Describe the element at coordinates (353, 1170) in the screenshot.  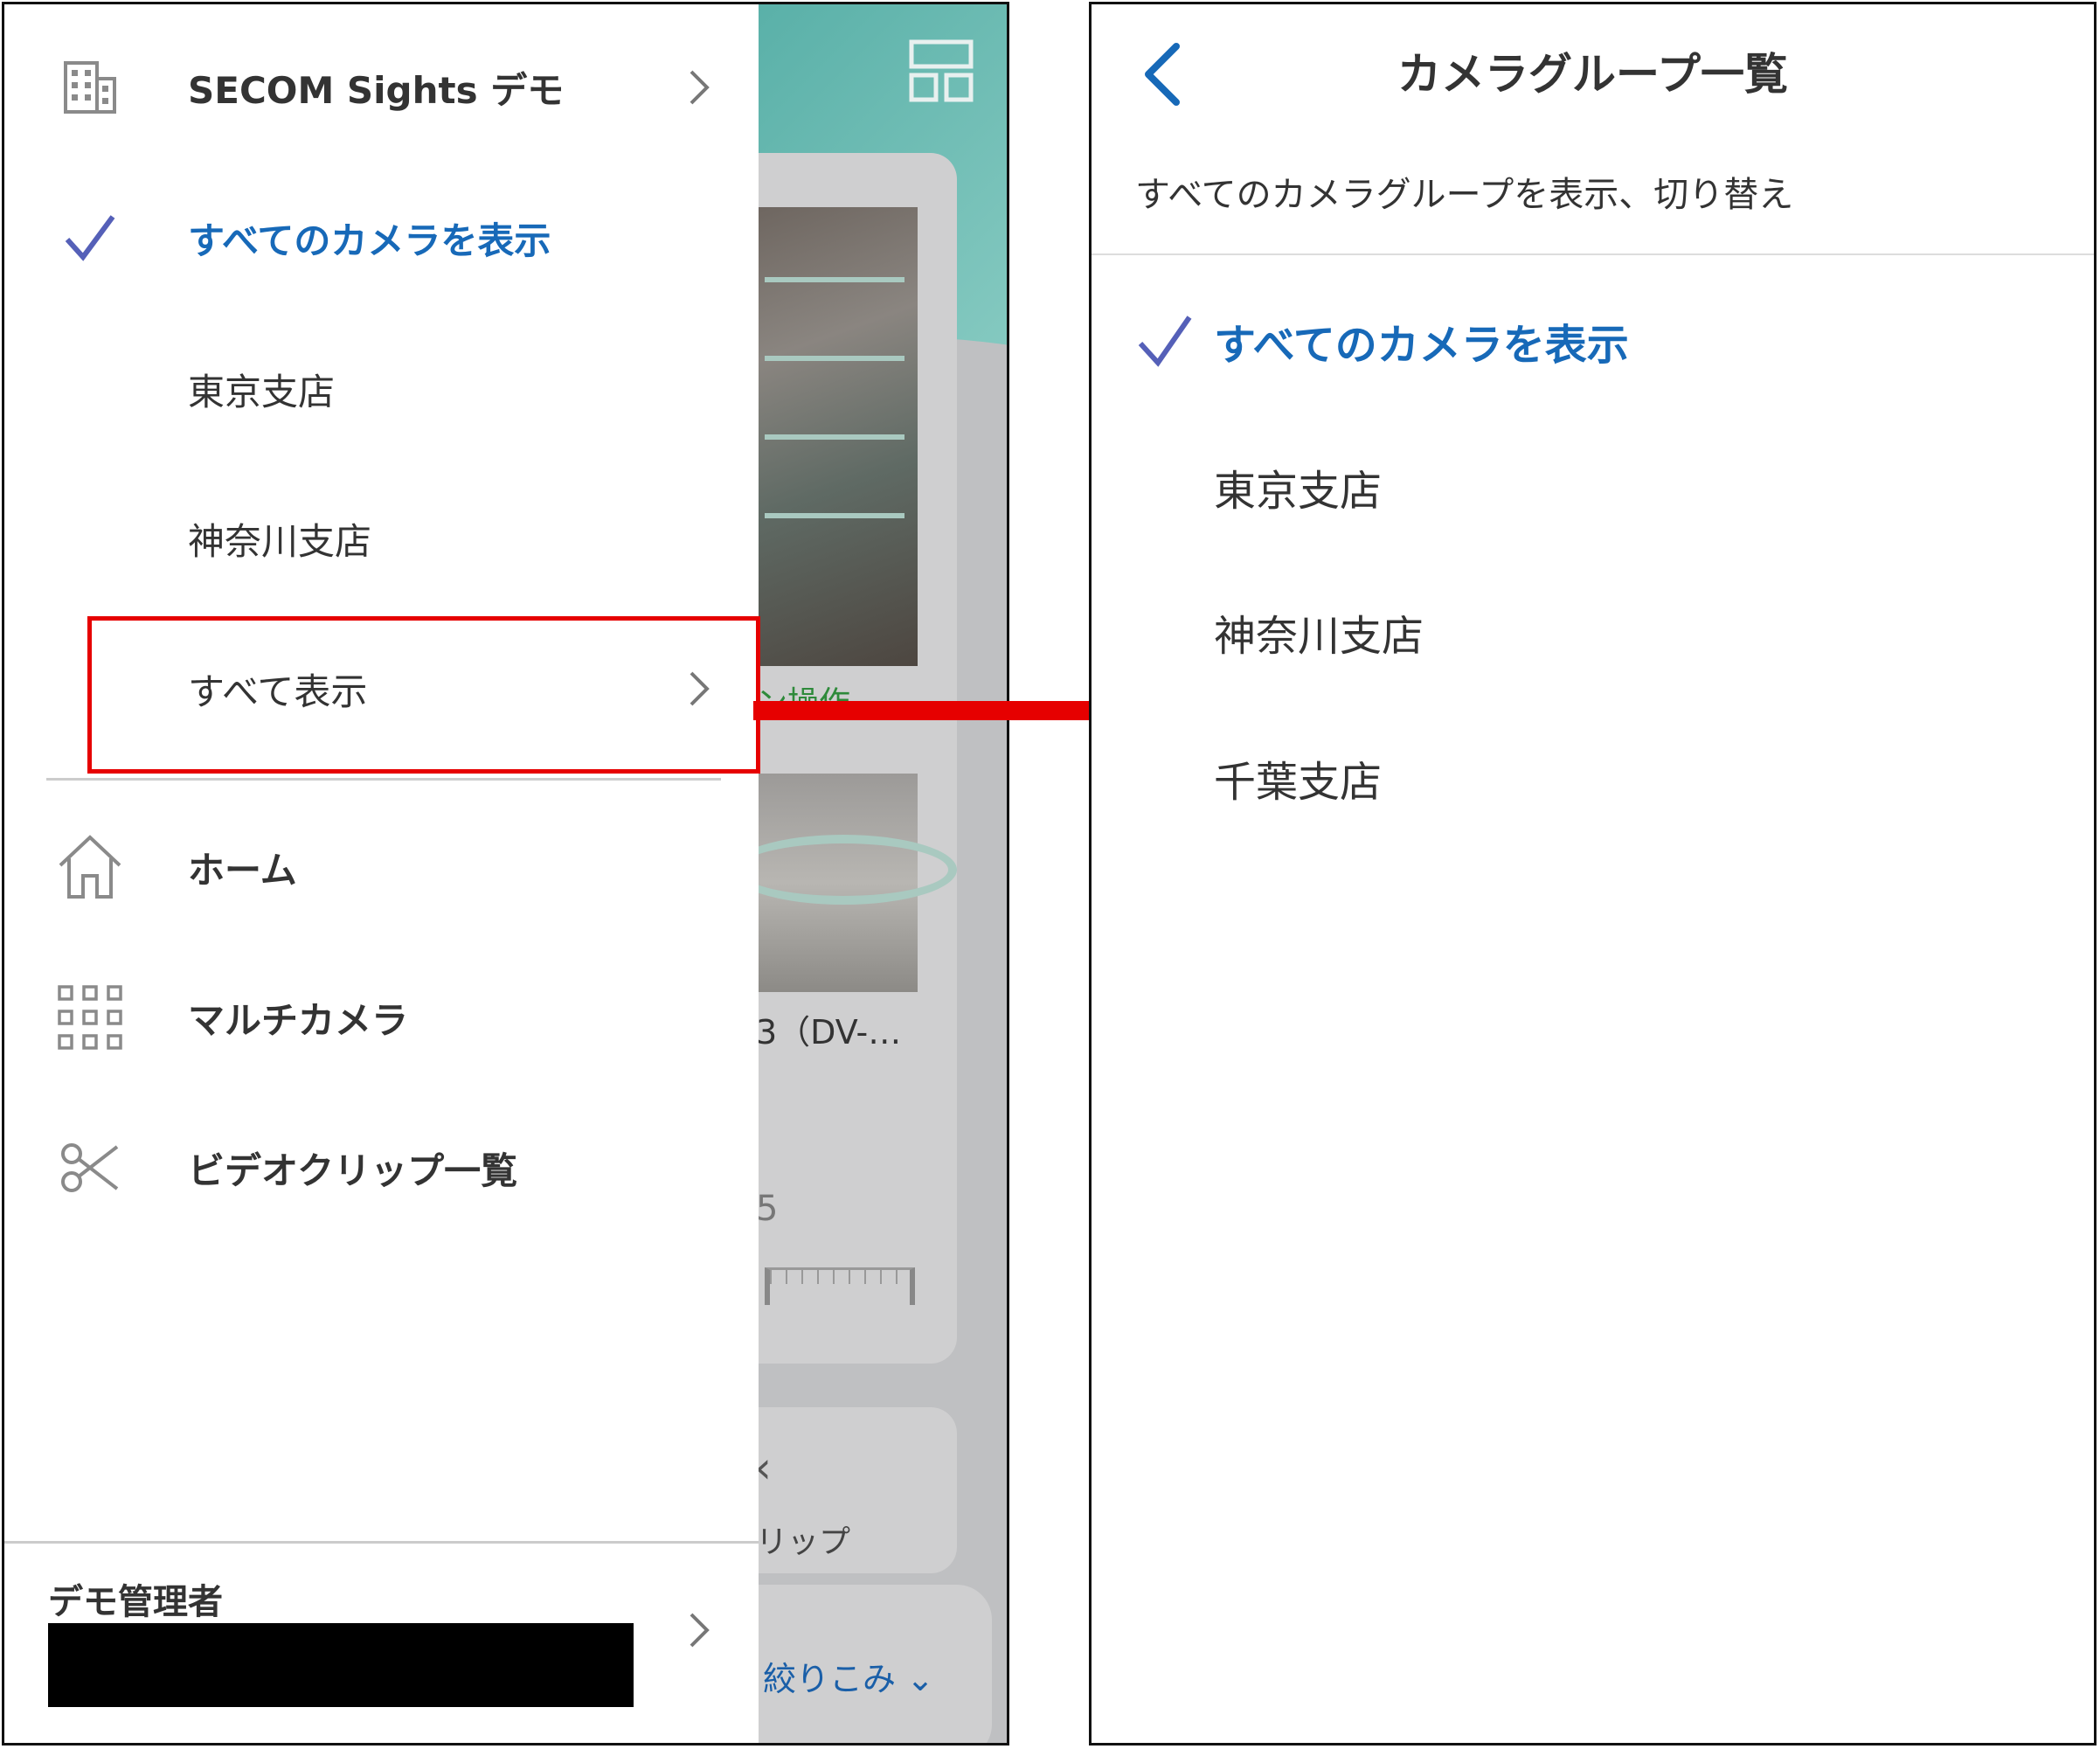
I see `nav-item-label: ビデオクリップ一覧` at that location.